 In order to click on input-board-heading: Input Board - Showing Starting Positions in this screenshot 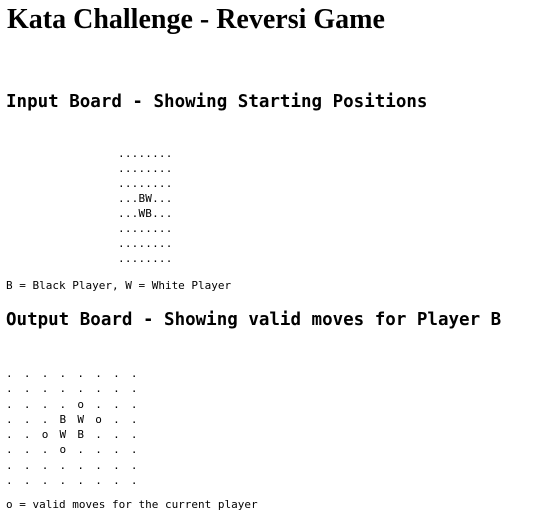, I will do `click(217, 102)`.